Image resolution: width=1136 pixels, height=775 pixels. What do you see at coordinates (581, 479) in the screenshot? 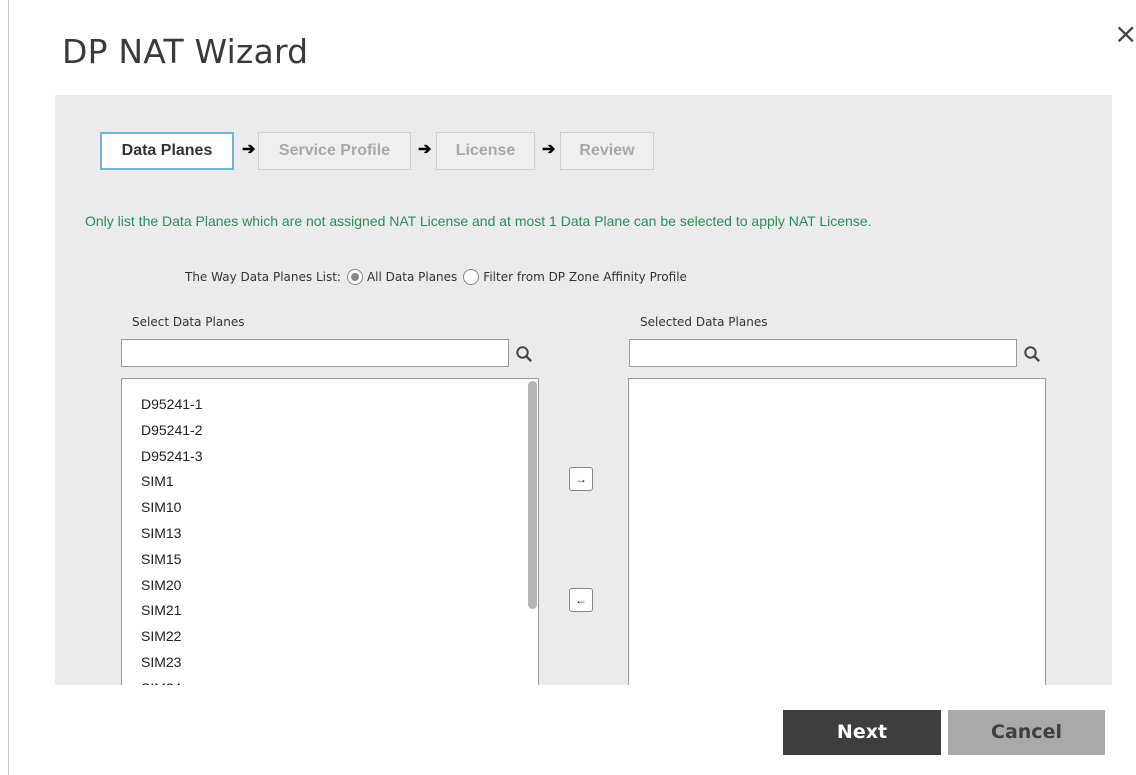
I see `add-selected-button: →` at bounding box center [581, 479].